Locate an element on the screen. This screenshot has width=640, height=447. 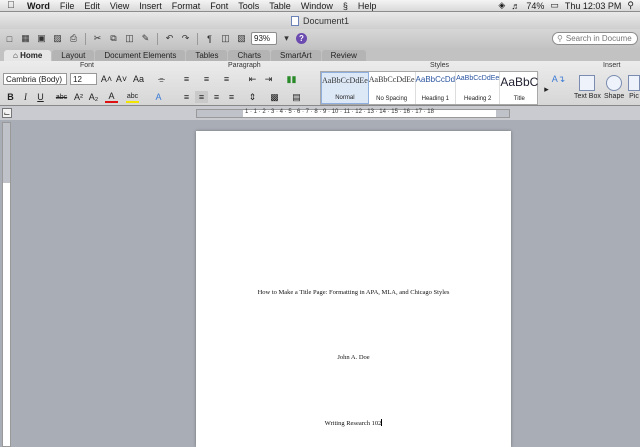
chevron-down-icon: ▾ is located at coordinates (286, 38).